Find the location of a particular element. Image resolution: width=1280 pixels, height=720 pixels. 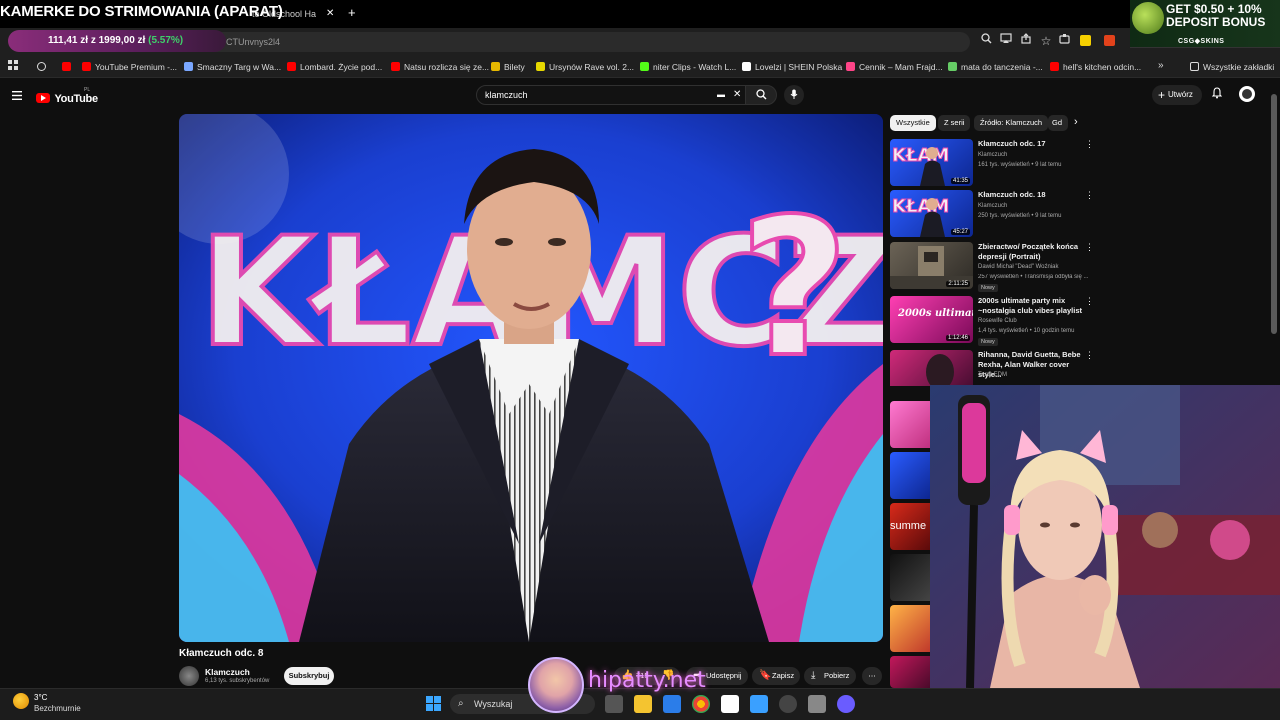

recommendation-channel: Dawid Michał "Dead" Woźniak is located at coordinates (1018, 267).